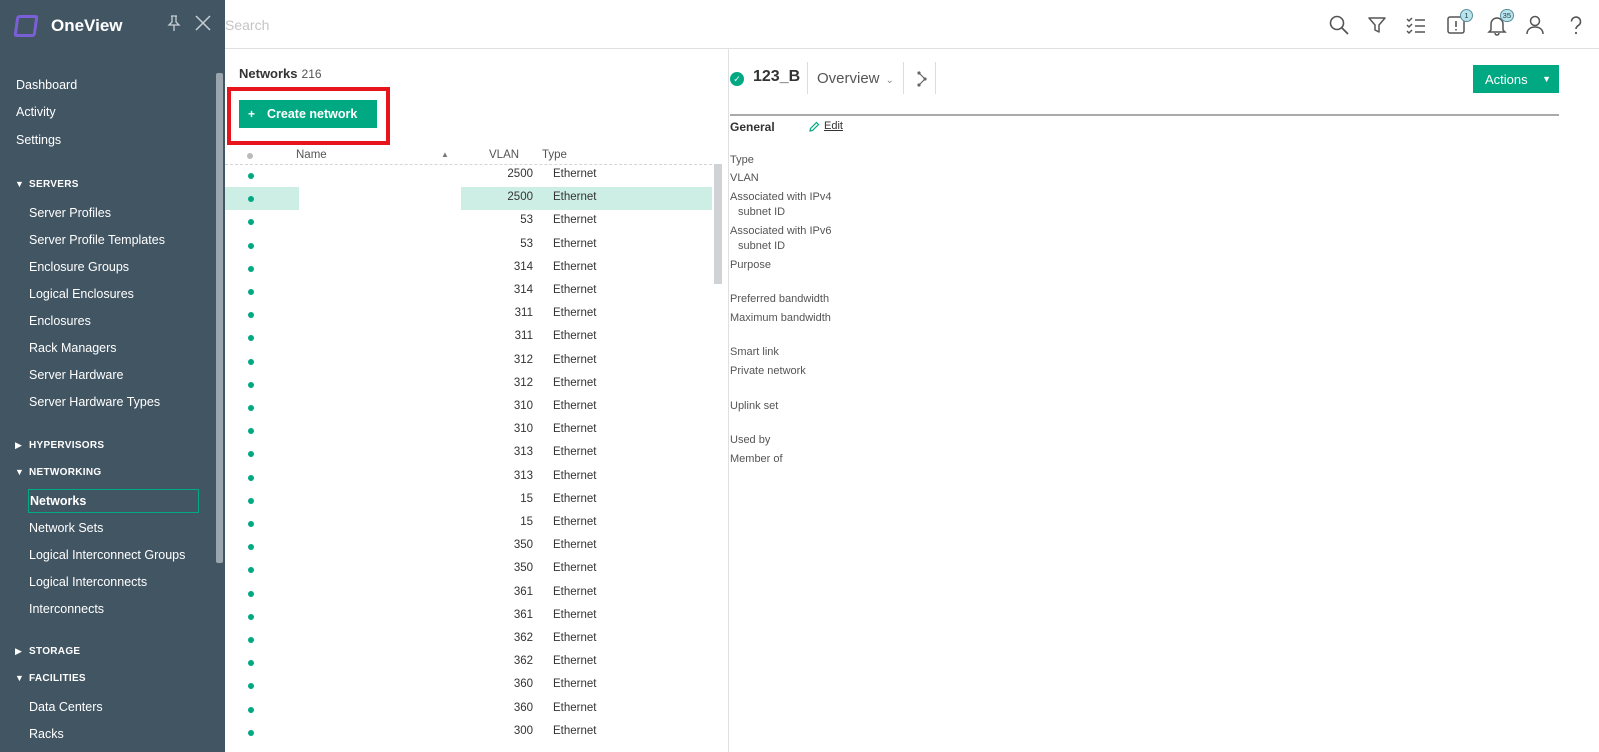 This screenshot has width=1599, height=752. I want to click on search-icon, so click(1339, 25).